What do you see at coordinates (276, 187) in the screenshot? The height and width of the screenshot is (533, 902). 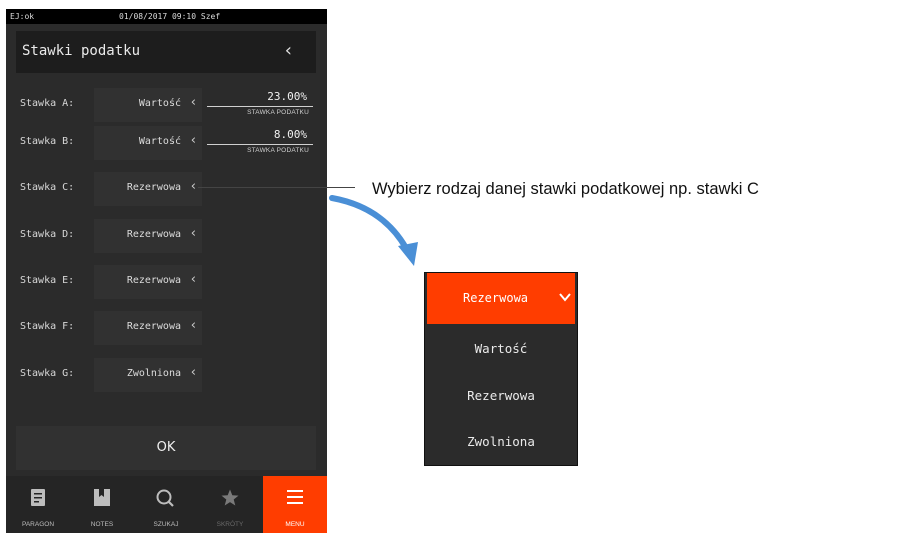 I see `annotation-leader-line` at bounding box center [276, 187].